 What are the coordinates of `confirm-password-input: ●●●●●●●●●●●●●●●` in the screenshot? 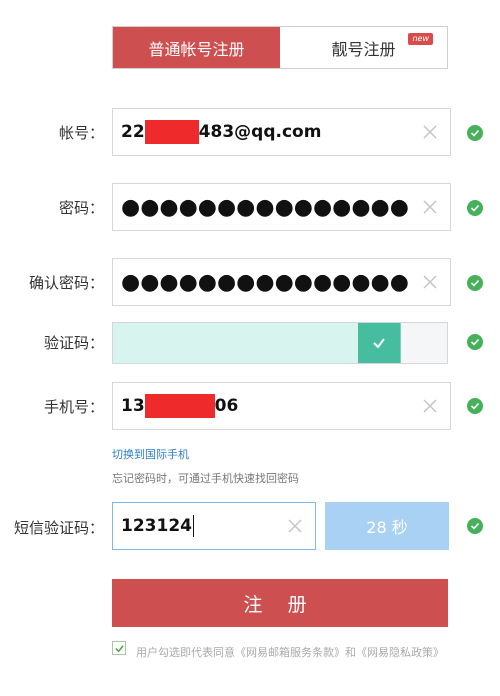 It's located at (281, 282).